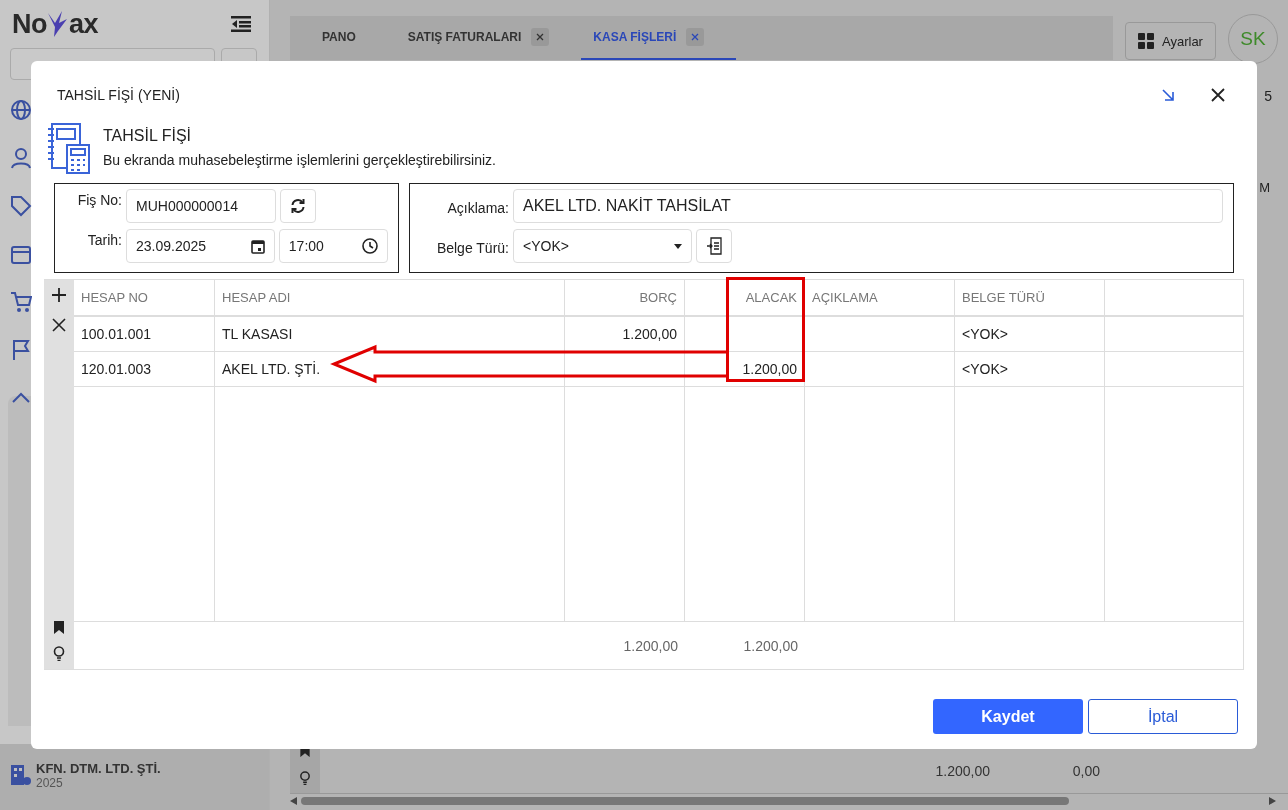  I want to click on column-header: HESAP ADI, so click(256, 297).